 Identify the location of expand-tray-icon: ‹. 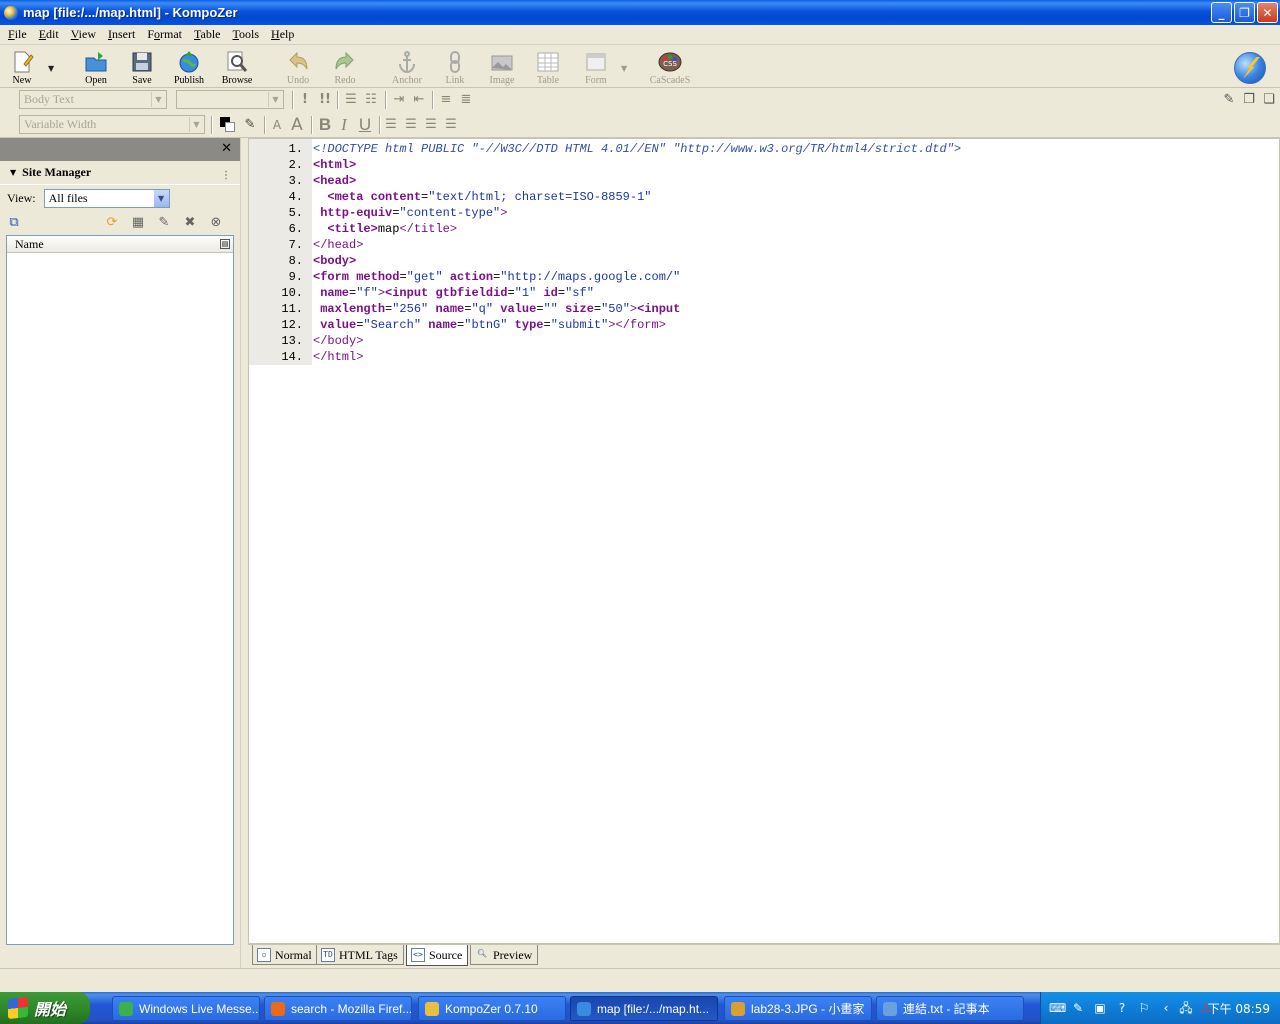
(1166, 1008).